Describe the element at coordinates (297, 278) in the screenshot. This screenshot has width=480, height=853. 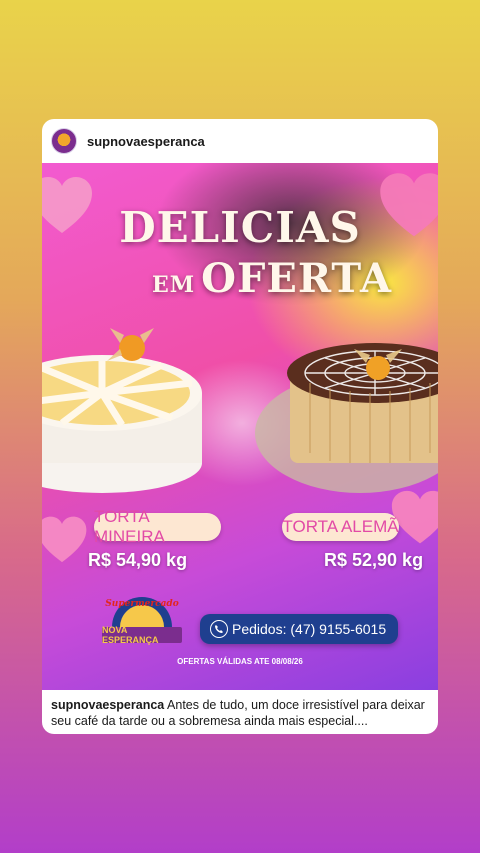
I see `headline-big-word: OFERTA` at that location.